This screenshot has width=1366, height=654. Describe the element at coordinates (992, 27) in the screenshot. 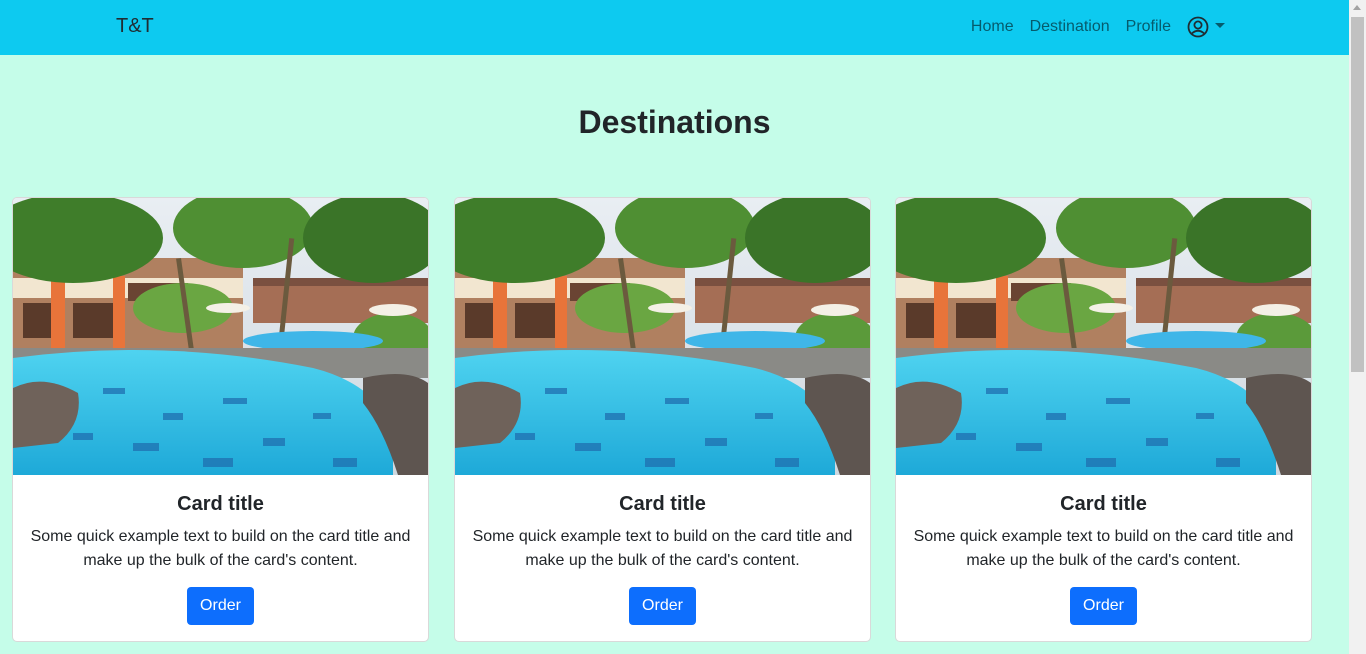

I see `nav-home: Home` at that location.